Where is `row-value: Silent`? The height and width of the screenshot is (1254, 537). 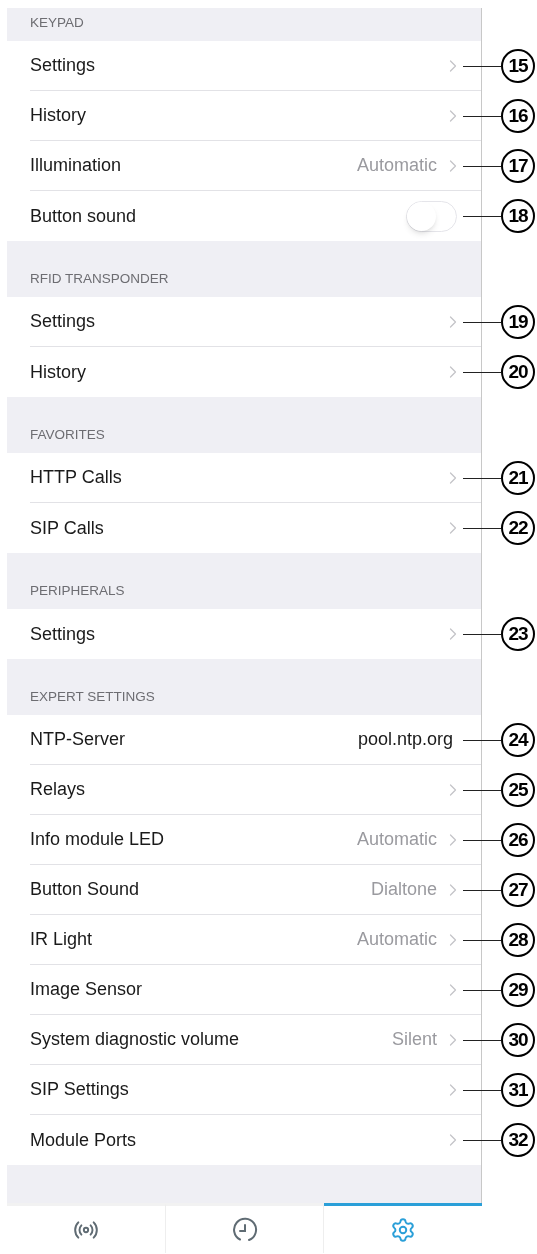
row-value: Silent is located at coordinates (414, 1039).